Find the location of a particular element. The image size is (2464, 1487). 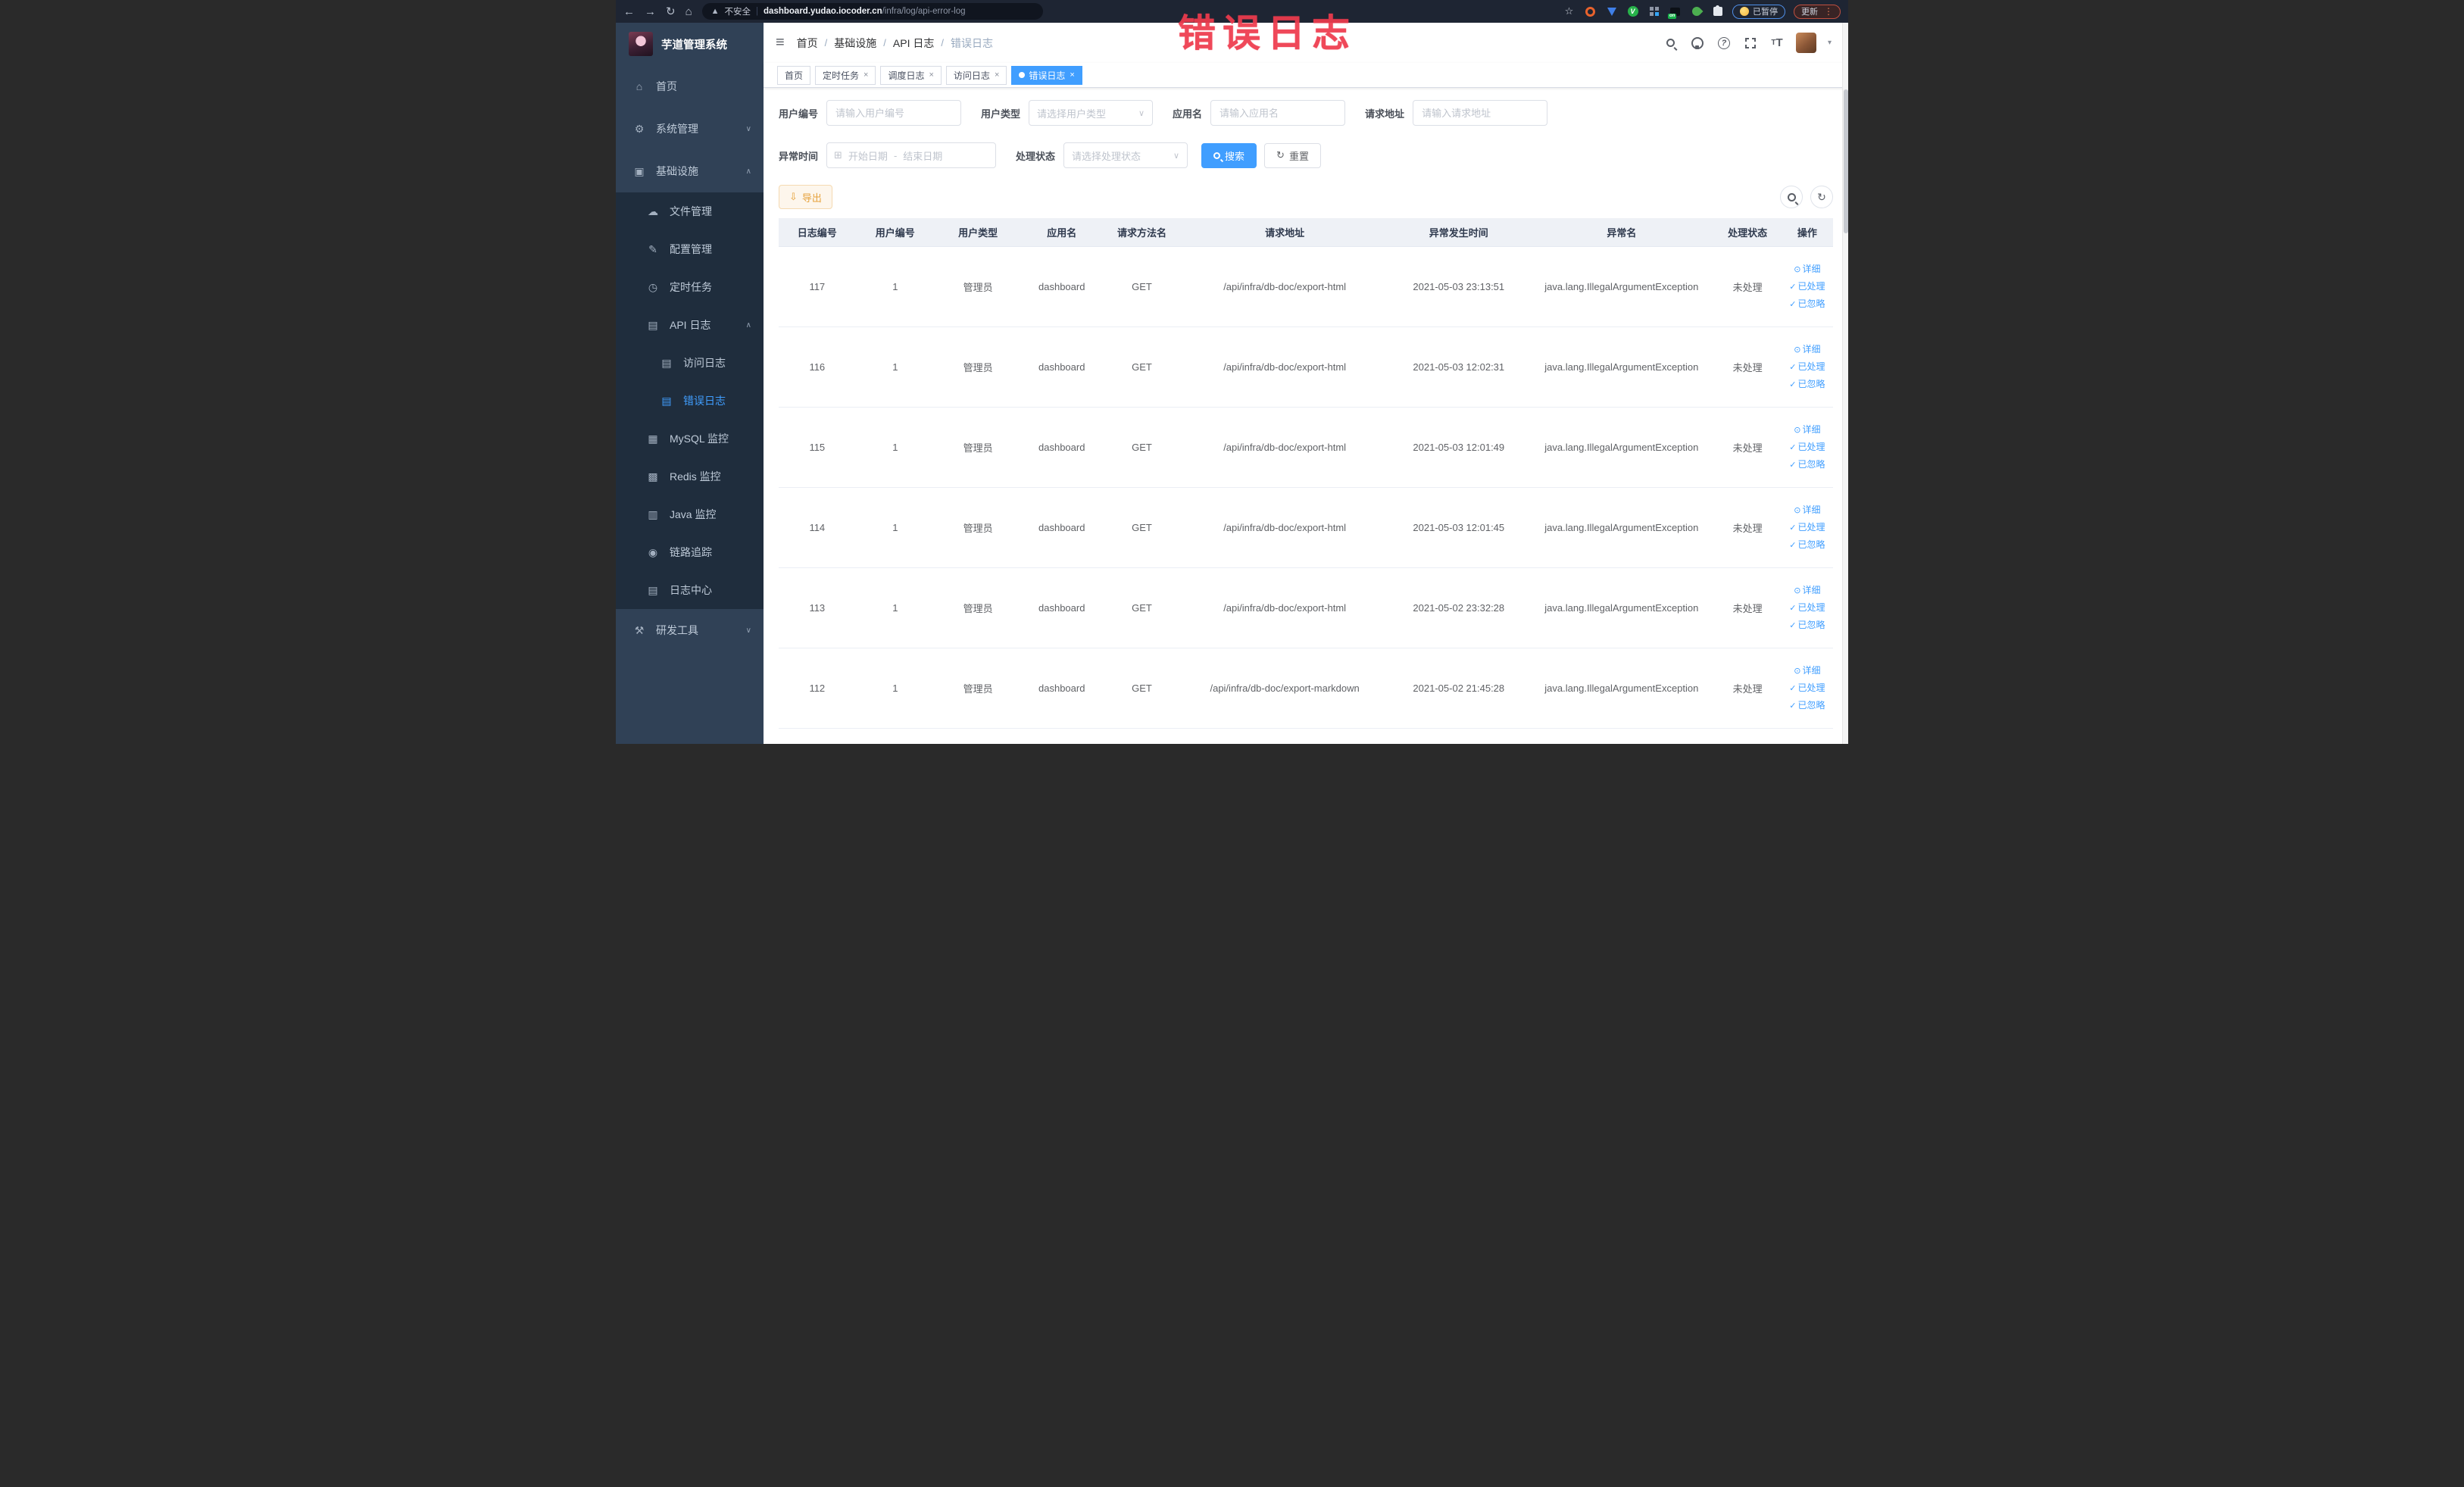

sidebar-item-redis-monitor: ▩ Redis 监控 is located at coordinates (690, 476).